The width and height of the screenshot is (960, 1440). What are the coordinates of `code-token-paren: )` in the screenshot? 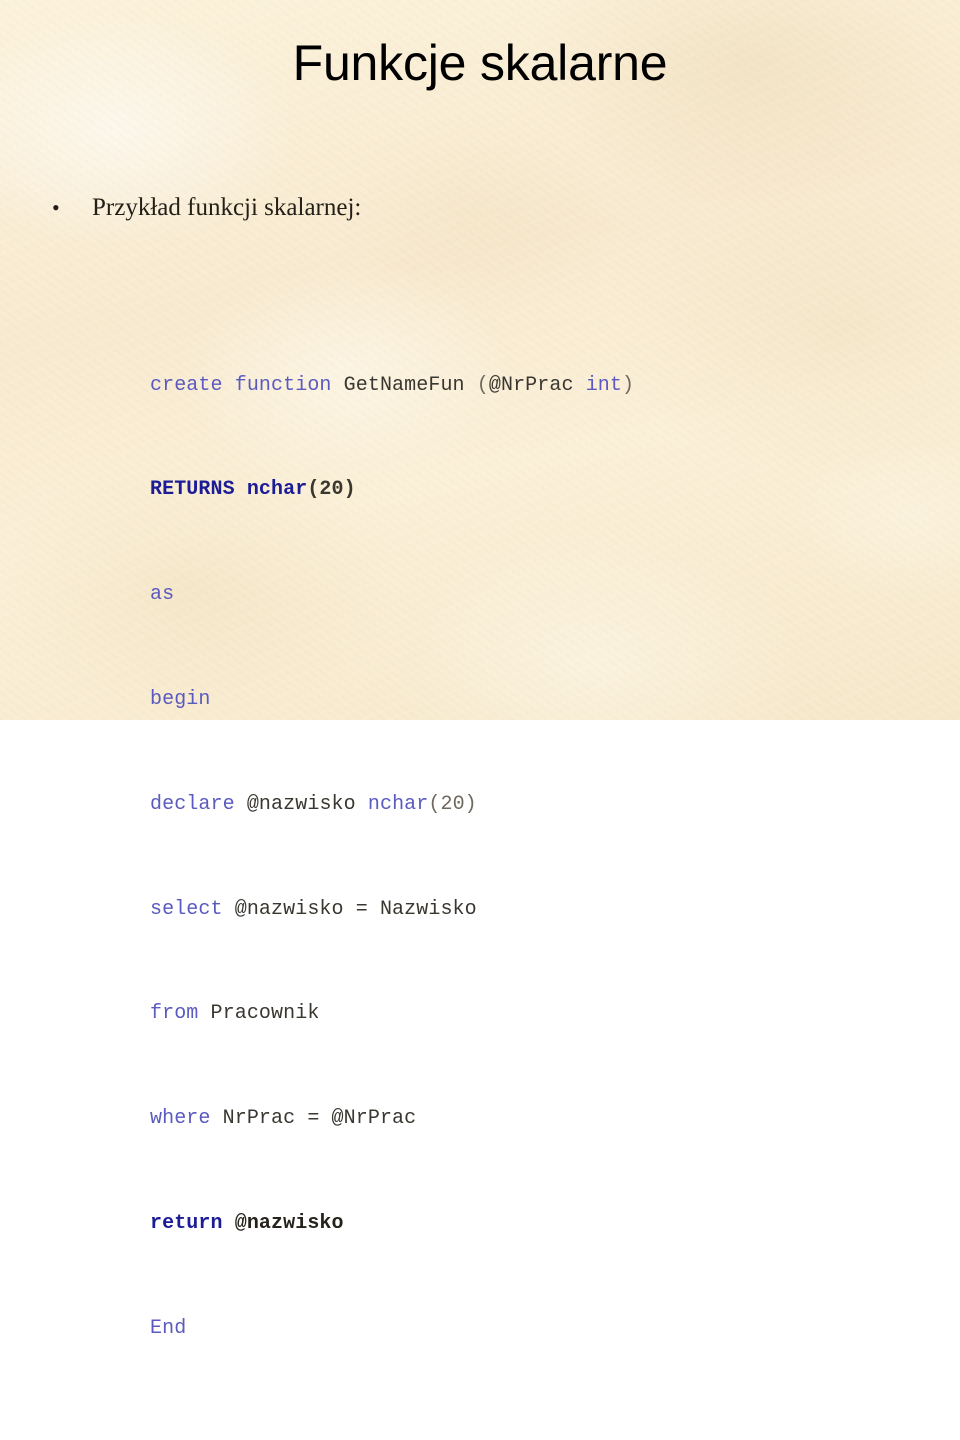 It's located at (628, 385).